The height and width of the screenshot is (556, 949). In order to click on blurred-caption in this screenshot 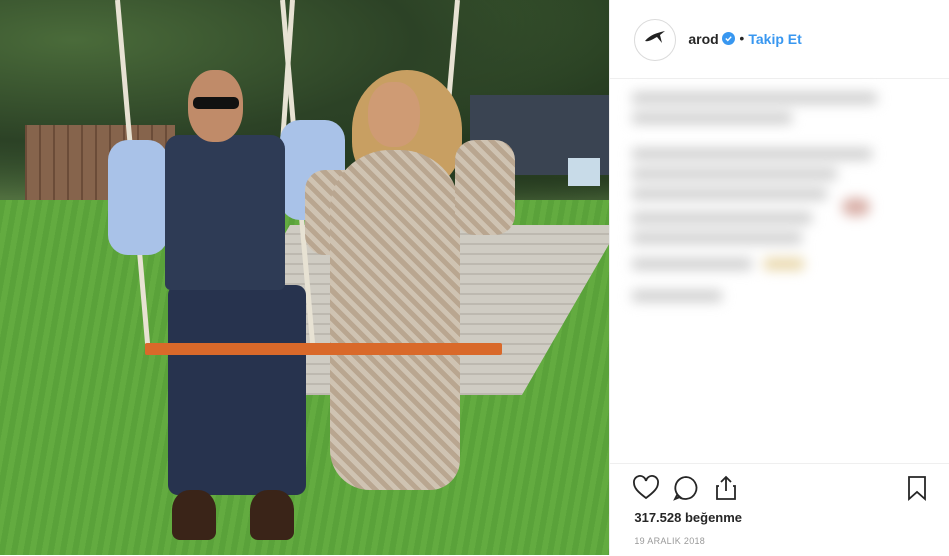, I will do `click(782, 200)`.